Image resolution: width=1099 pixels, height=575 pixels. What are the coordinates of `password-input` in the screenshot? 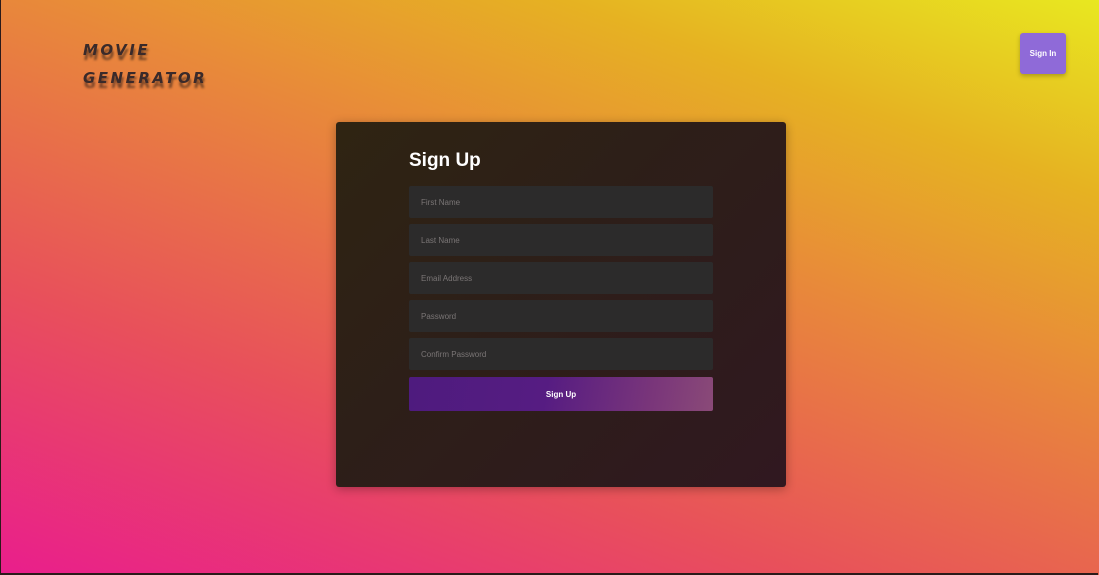 It's located at (561, 316).